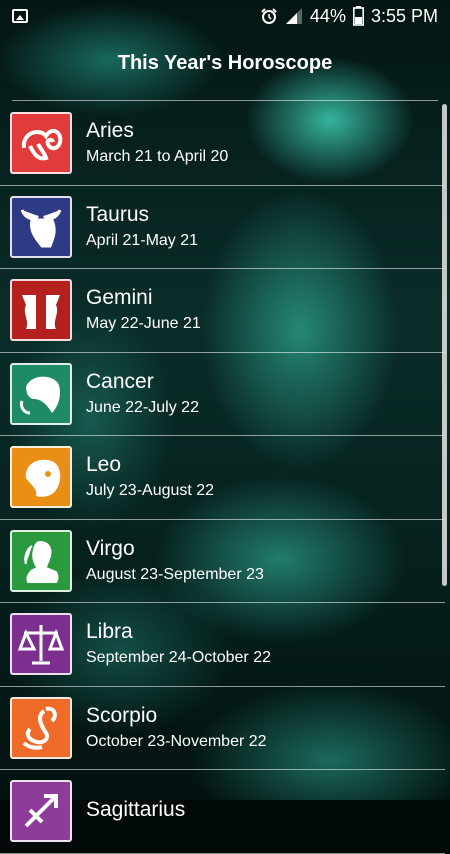 The image size is (450, 854). Describe the element at coordinates (444, 345) in the screenshot. I see `scrollbar` at that location.